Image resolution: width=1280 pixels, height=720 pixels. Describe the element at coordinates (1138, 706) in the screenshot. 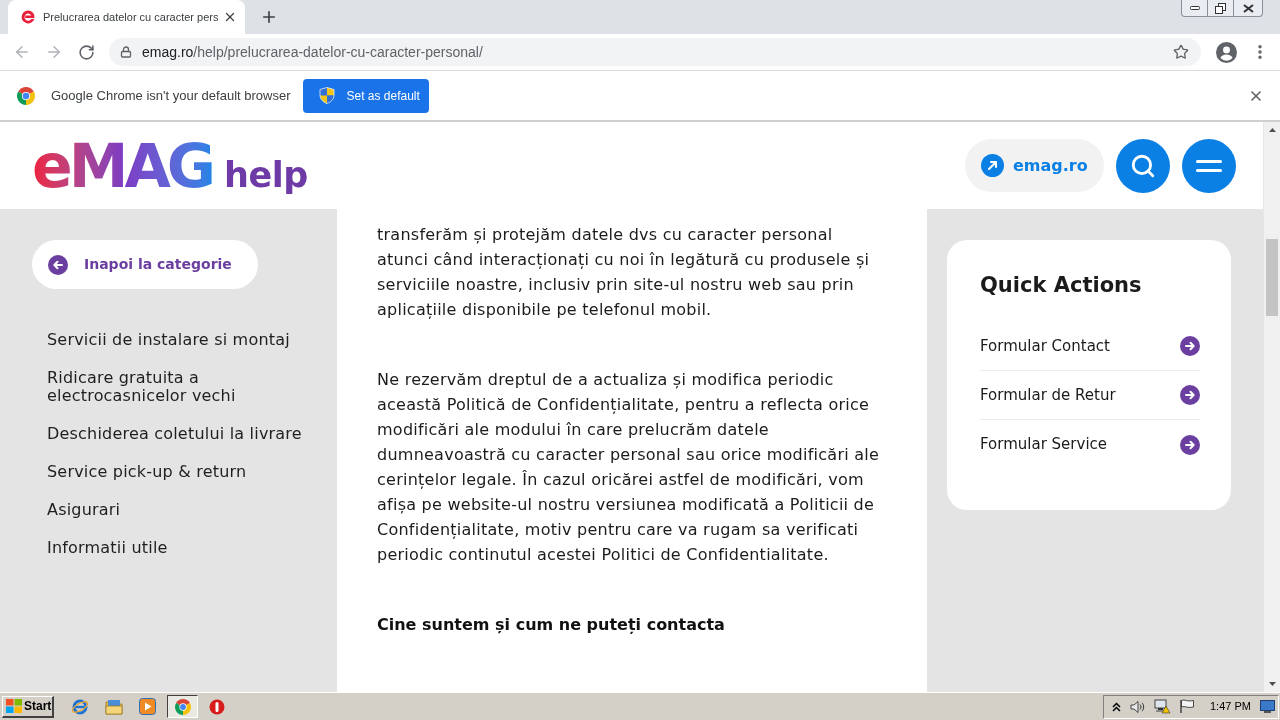

I see `speaker-icon` at that location.